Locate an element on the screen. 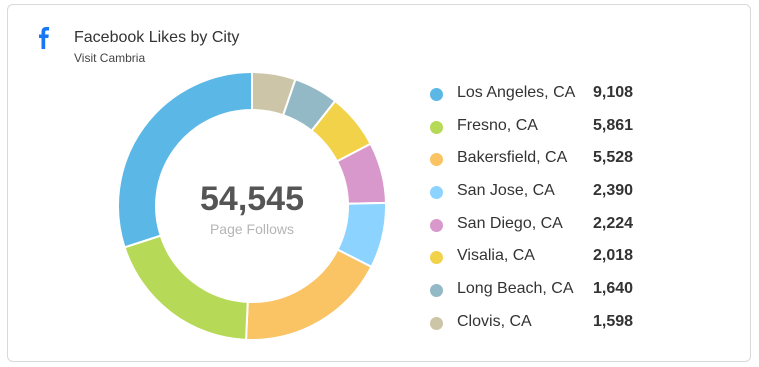 This screenshot has height=367, width=759. legend-item: Los Angeles, CA 9,108 is located at coordinates (548, 96).